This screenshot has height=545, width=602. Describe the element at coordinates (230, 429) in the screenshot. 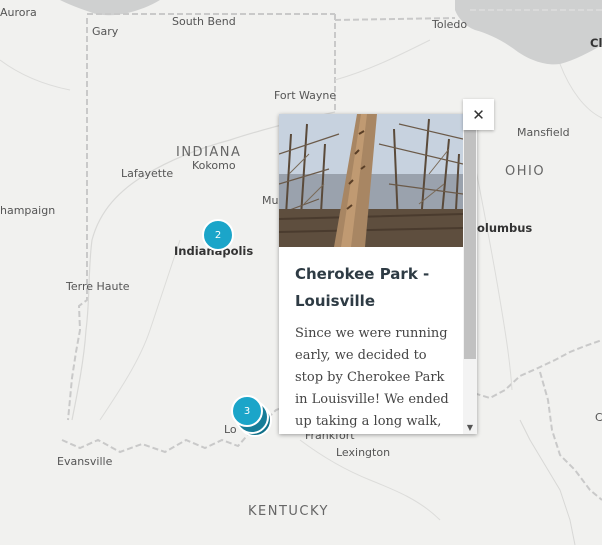

I see `city-label-louisville: Lo` at that location.